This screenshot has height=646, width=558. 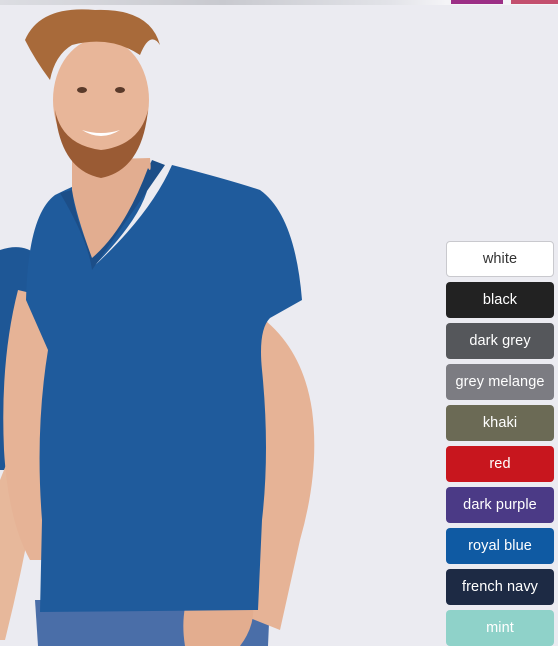 I want to click on color-option-black: black, so click(x=500, y=300).